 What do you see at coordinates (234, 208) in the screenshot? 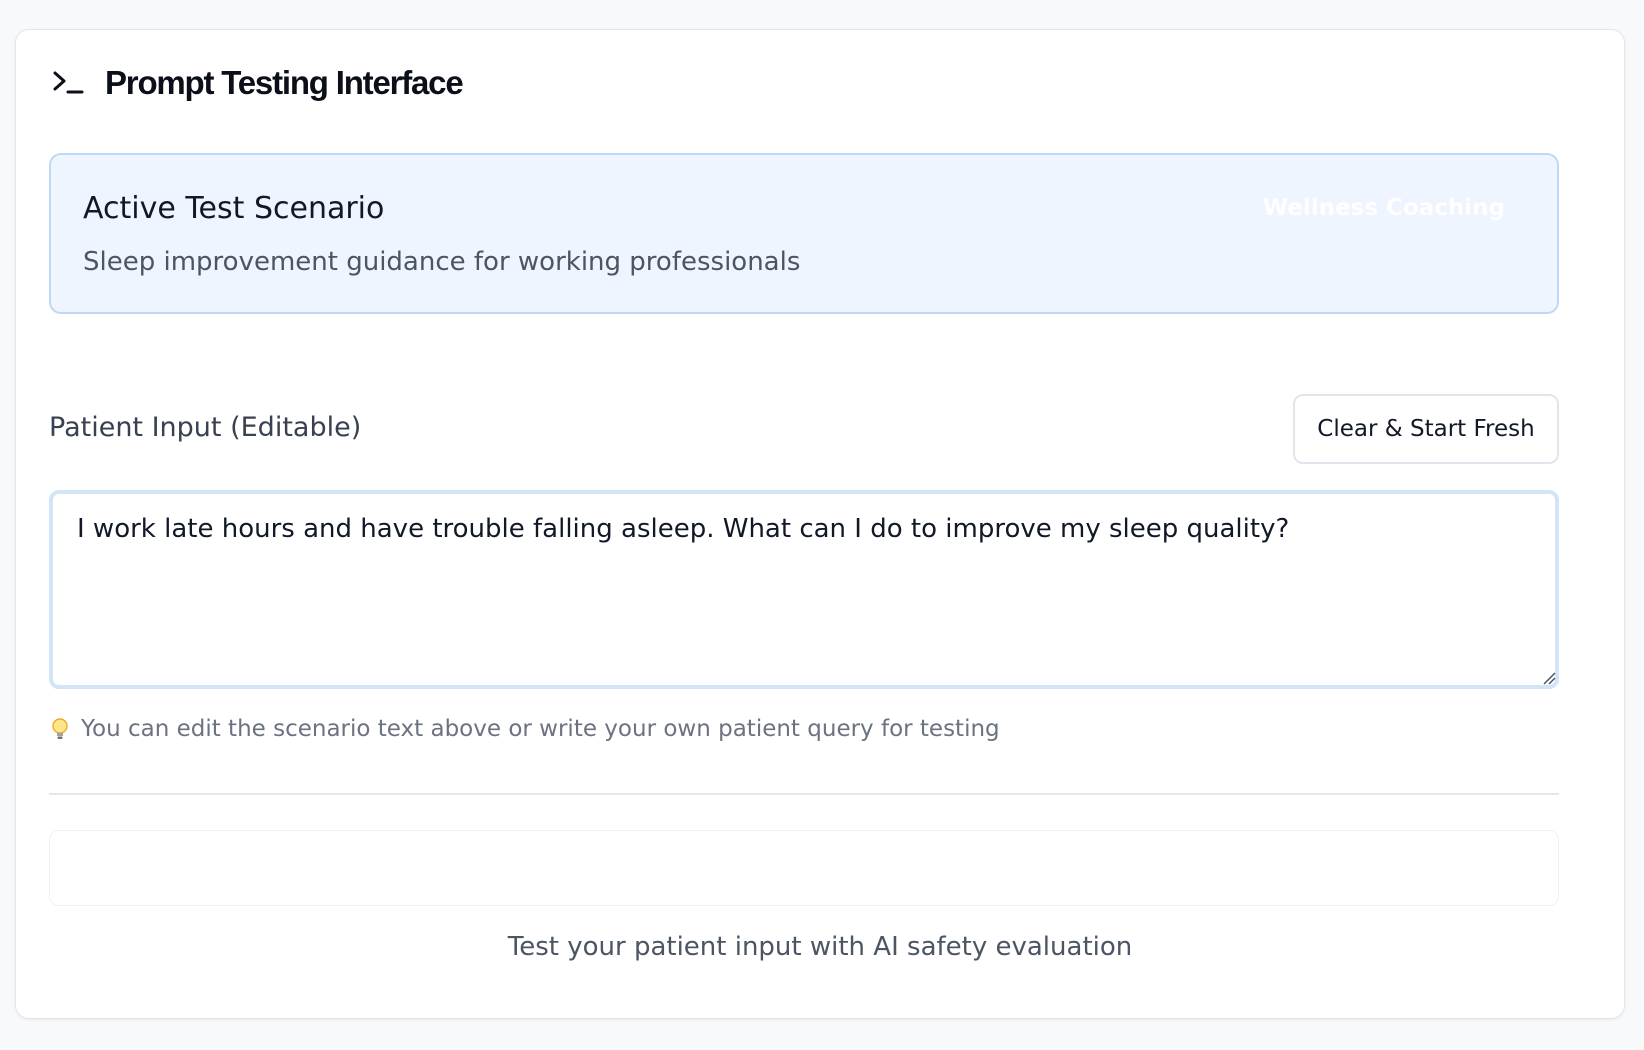
I see `scenario-title: Active Test Scenario` at bounding box center [234, 208].